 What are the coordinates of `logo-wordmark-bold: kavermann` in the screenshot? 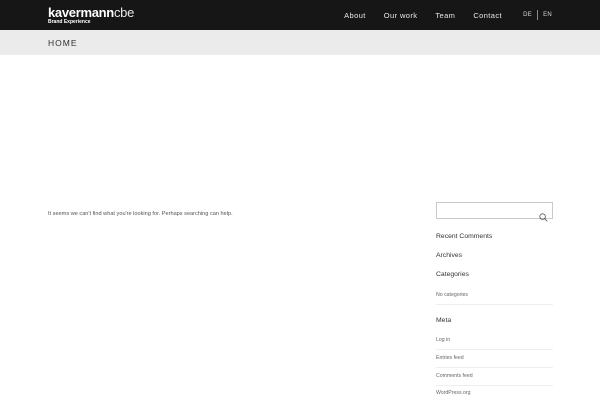 It's located at (81, 12).